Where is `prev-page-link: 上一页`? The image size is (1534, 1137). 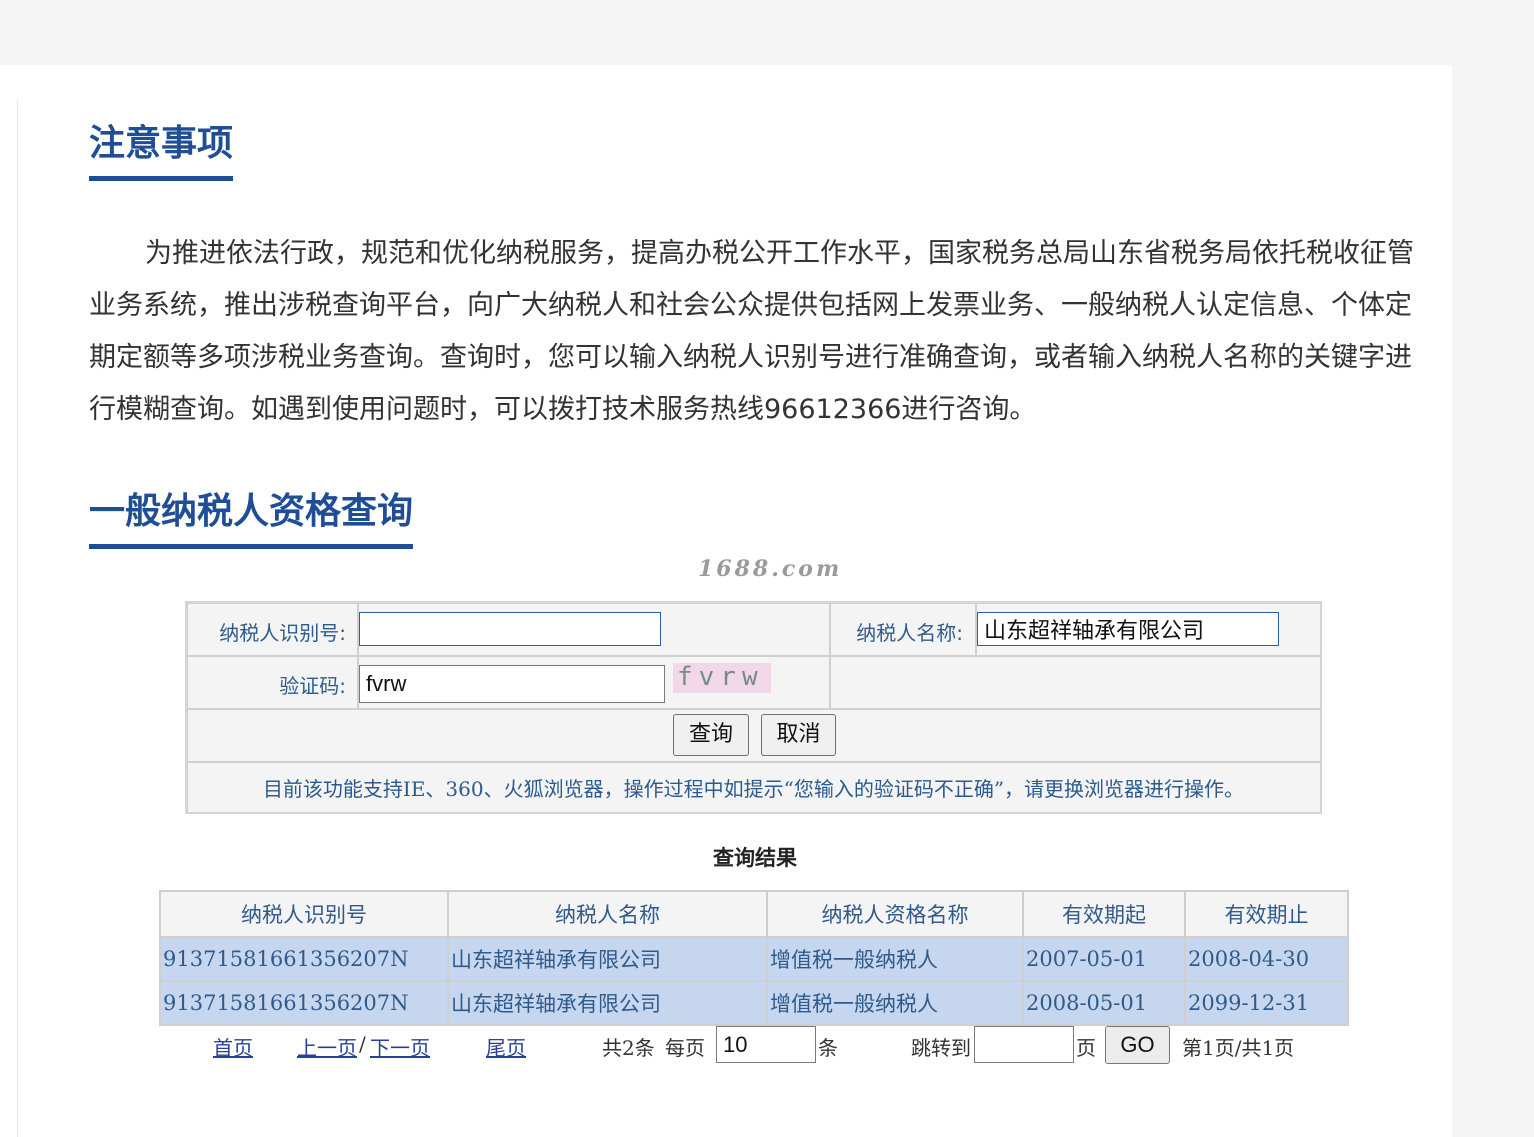 prev-page-link: 上一页 is located at coordinates (327, 1046).